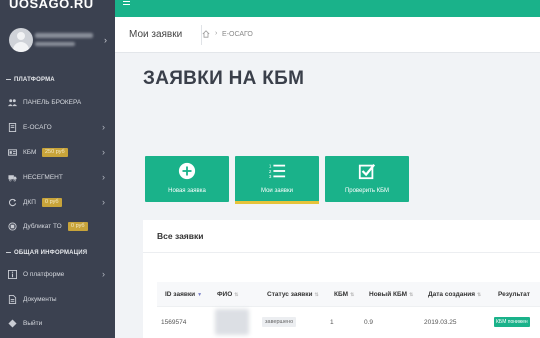 This screenshot has width=540, height=338. What do you see at coordinates (232, 322) in the screenshot?
I see `cell-fio-redacted` at bounding box center [232, 322].